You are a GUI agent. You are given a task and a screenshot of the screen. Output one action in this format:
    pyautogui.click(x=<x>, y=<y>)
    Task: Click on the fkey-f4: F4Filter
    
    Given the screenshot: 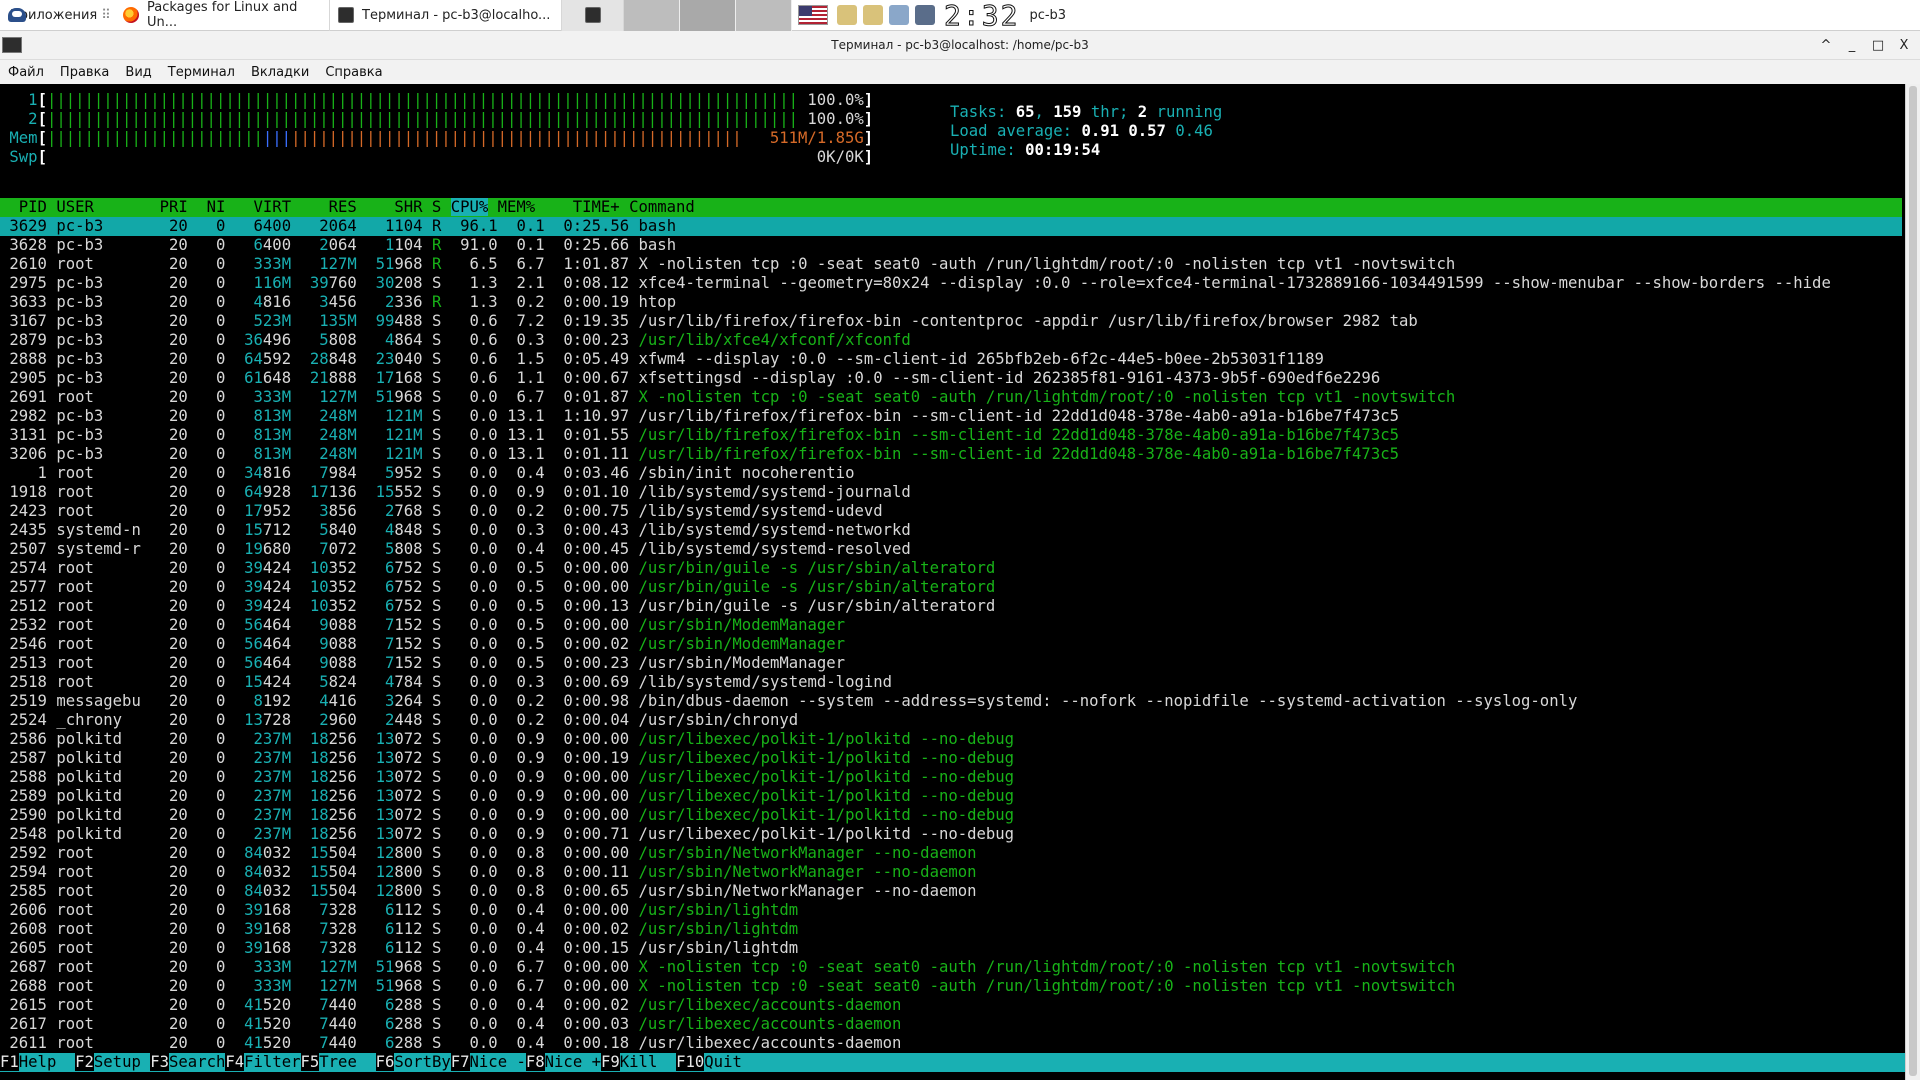 What is the action you would take?
    pyautogui.click(x=263, y=1062)
    